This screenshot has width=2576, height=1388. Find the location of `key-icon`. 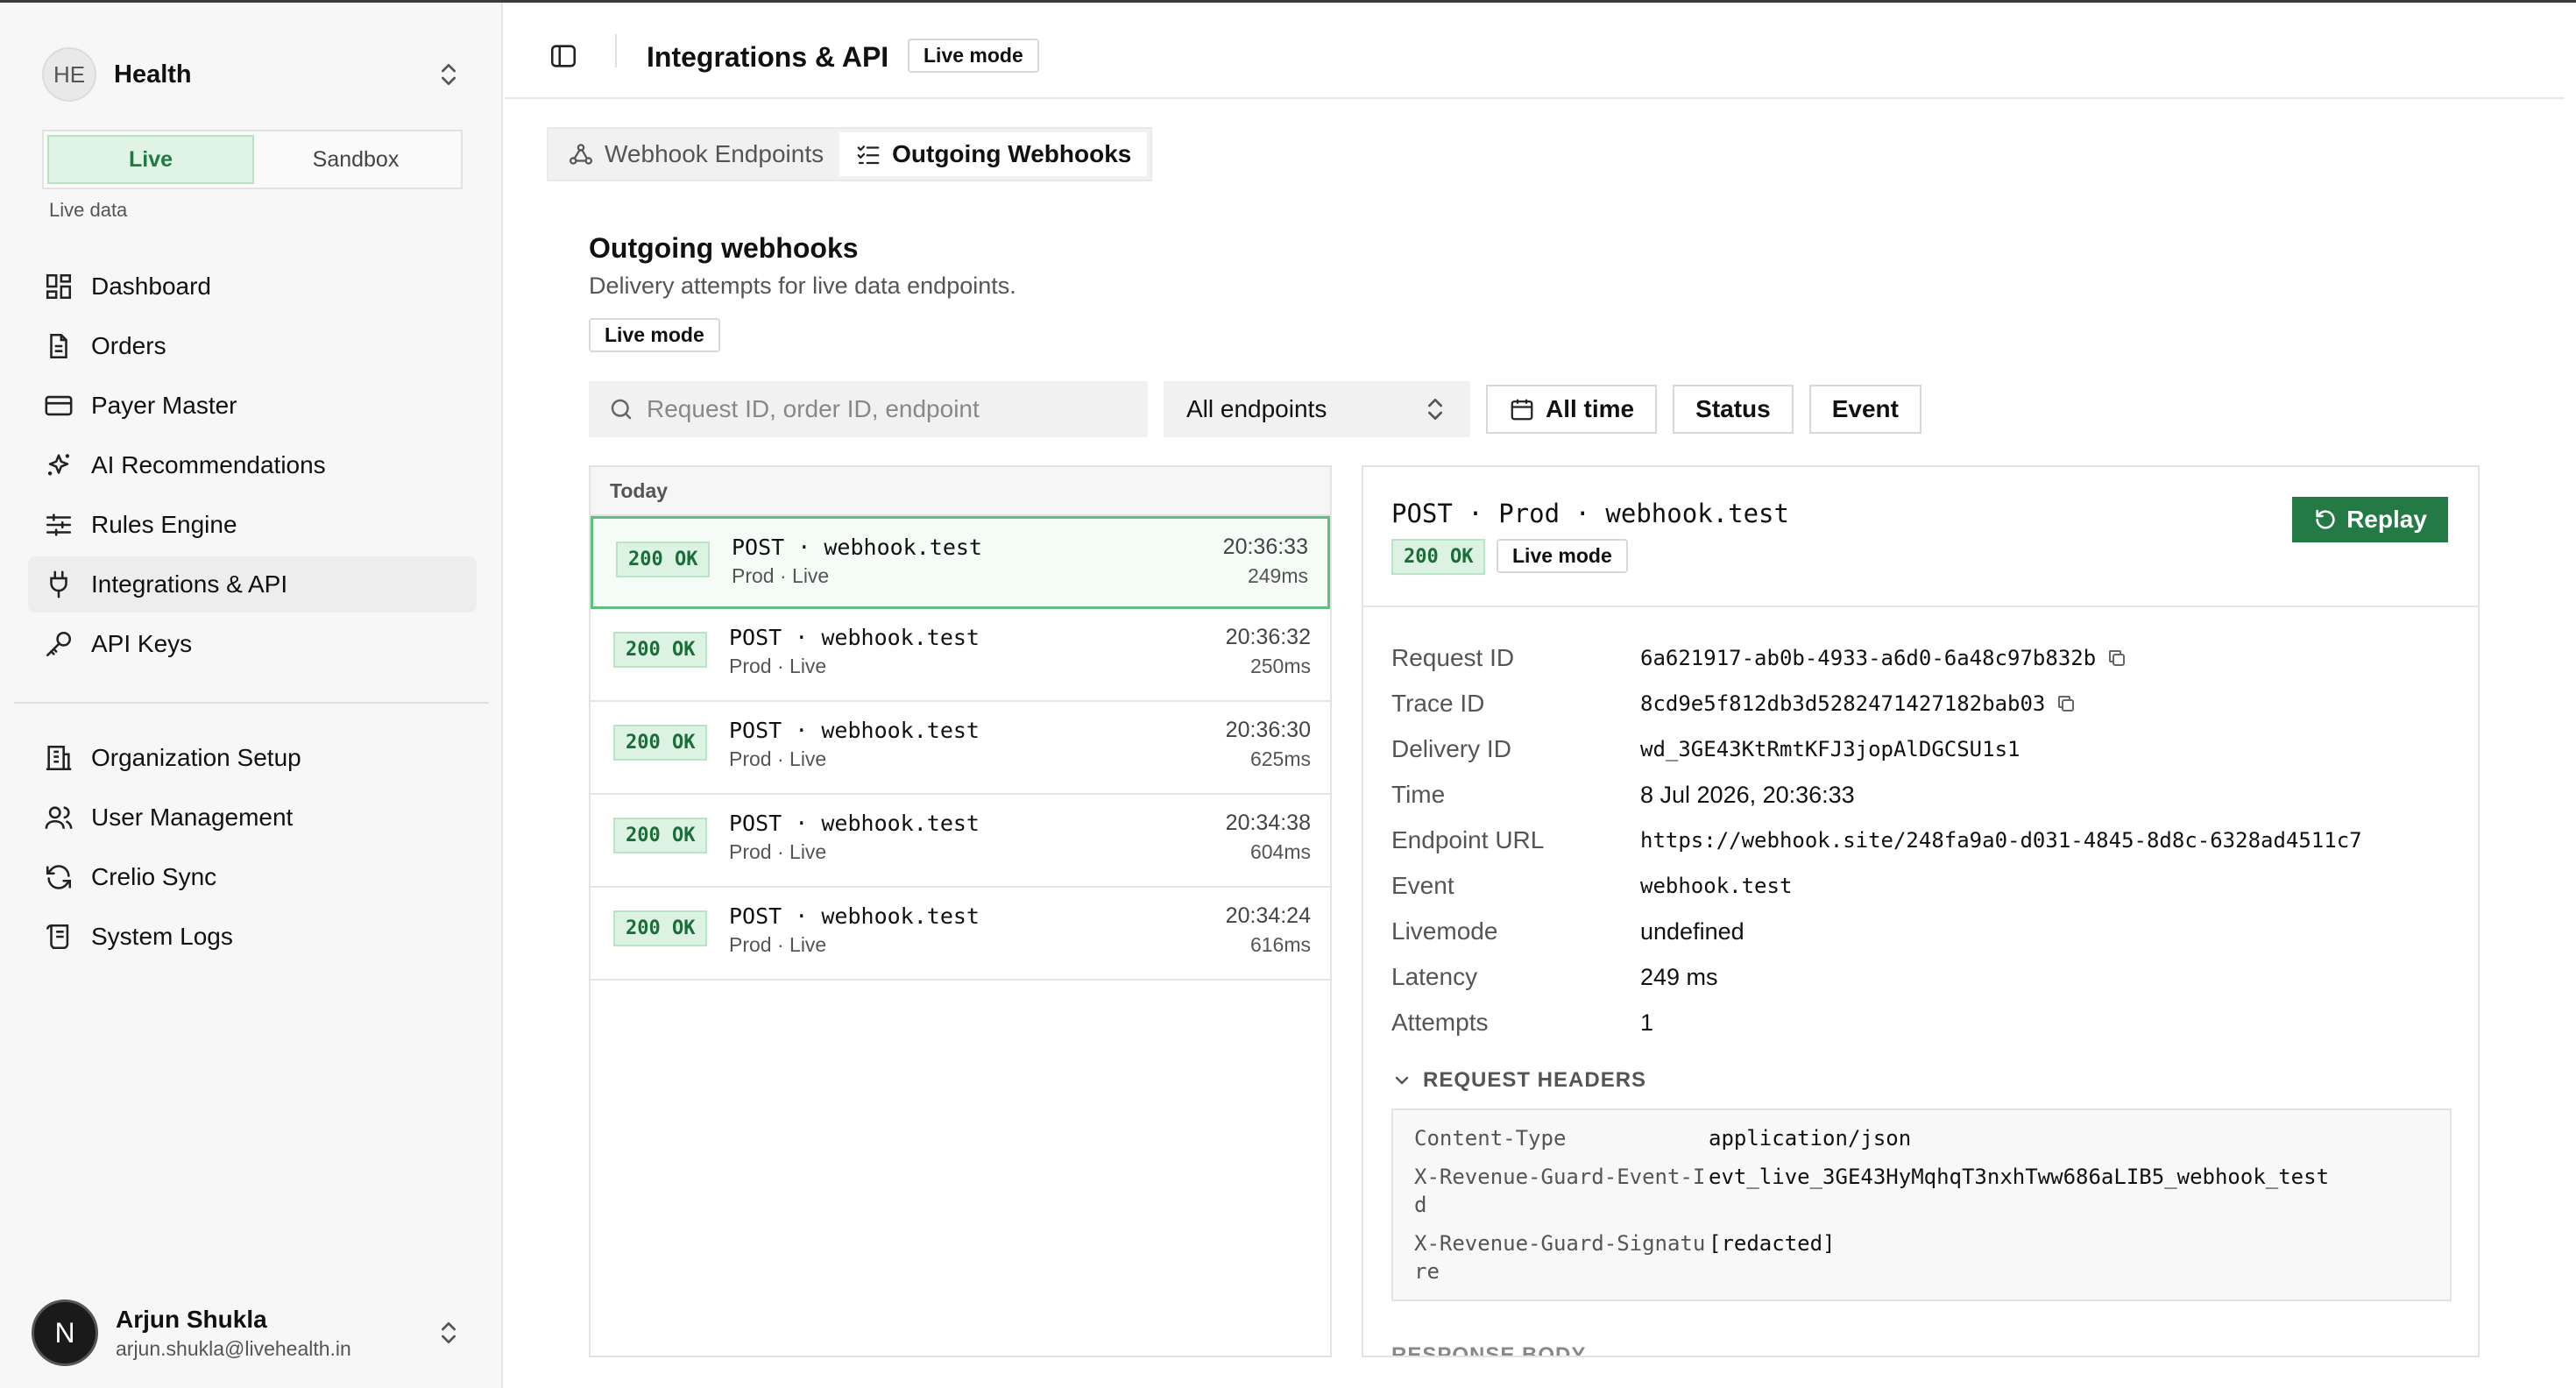

key-icon is located at coordinates (59, 644).